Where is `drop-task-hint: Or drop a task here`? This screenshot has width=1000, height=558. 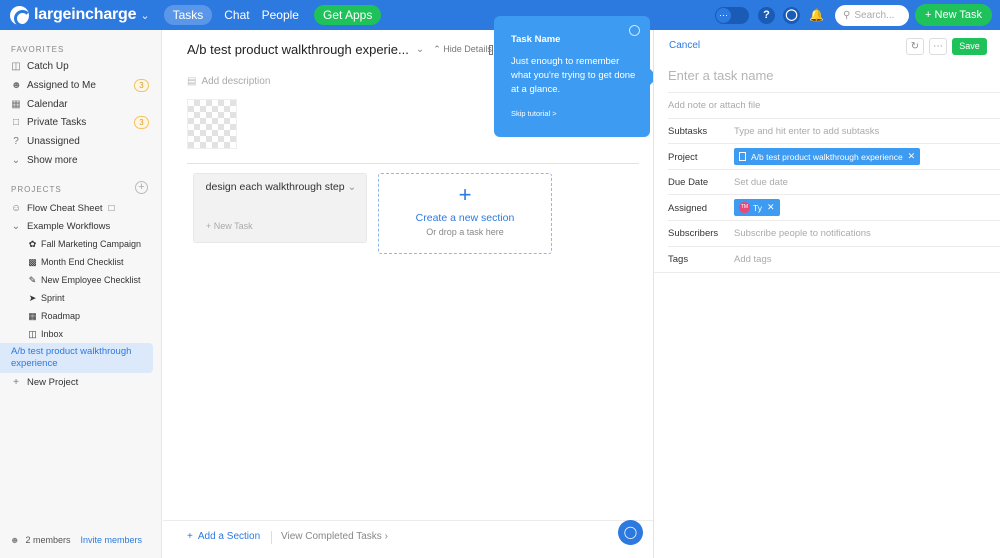 drop-task-hint: Or drop a task here is located at coordinates (465, 232).